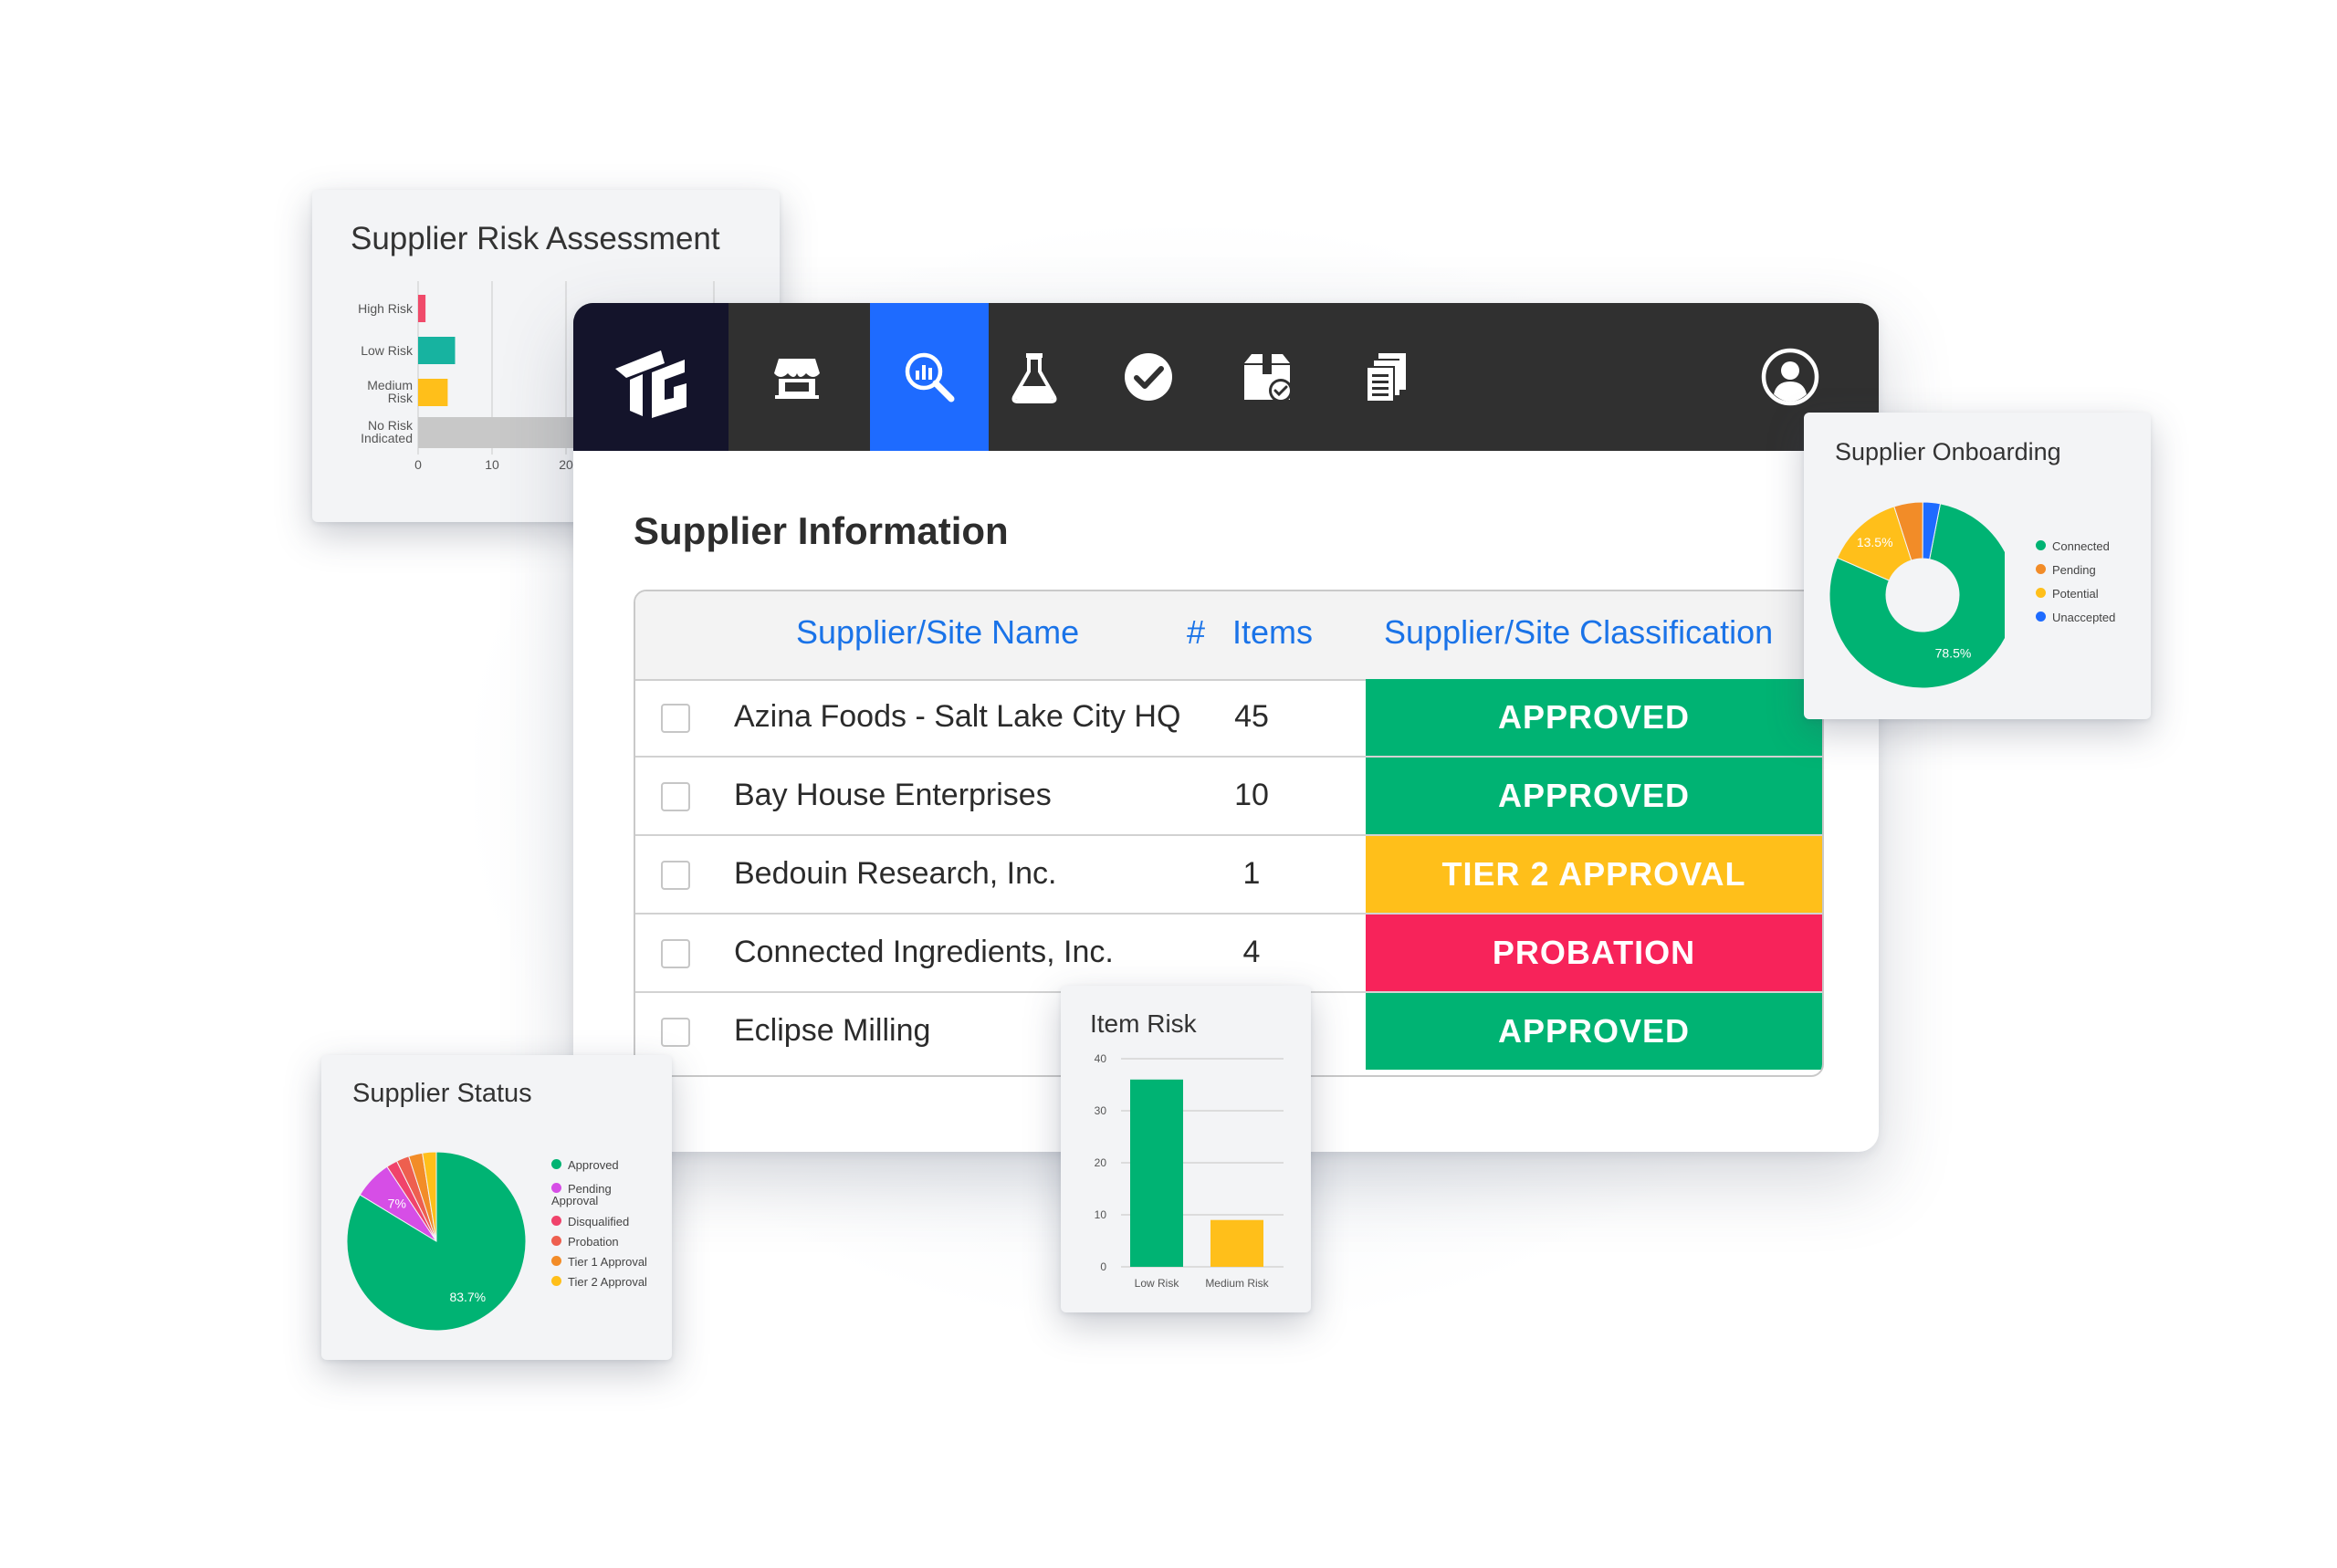 This screenshot has height=1568, width=2337. Describe the element at coordinates (599, 1282) in the screenshot. I see `legend-tier2: Tier 2 Approval` at that location.